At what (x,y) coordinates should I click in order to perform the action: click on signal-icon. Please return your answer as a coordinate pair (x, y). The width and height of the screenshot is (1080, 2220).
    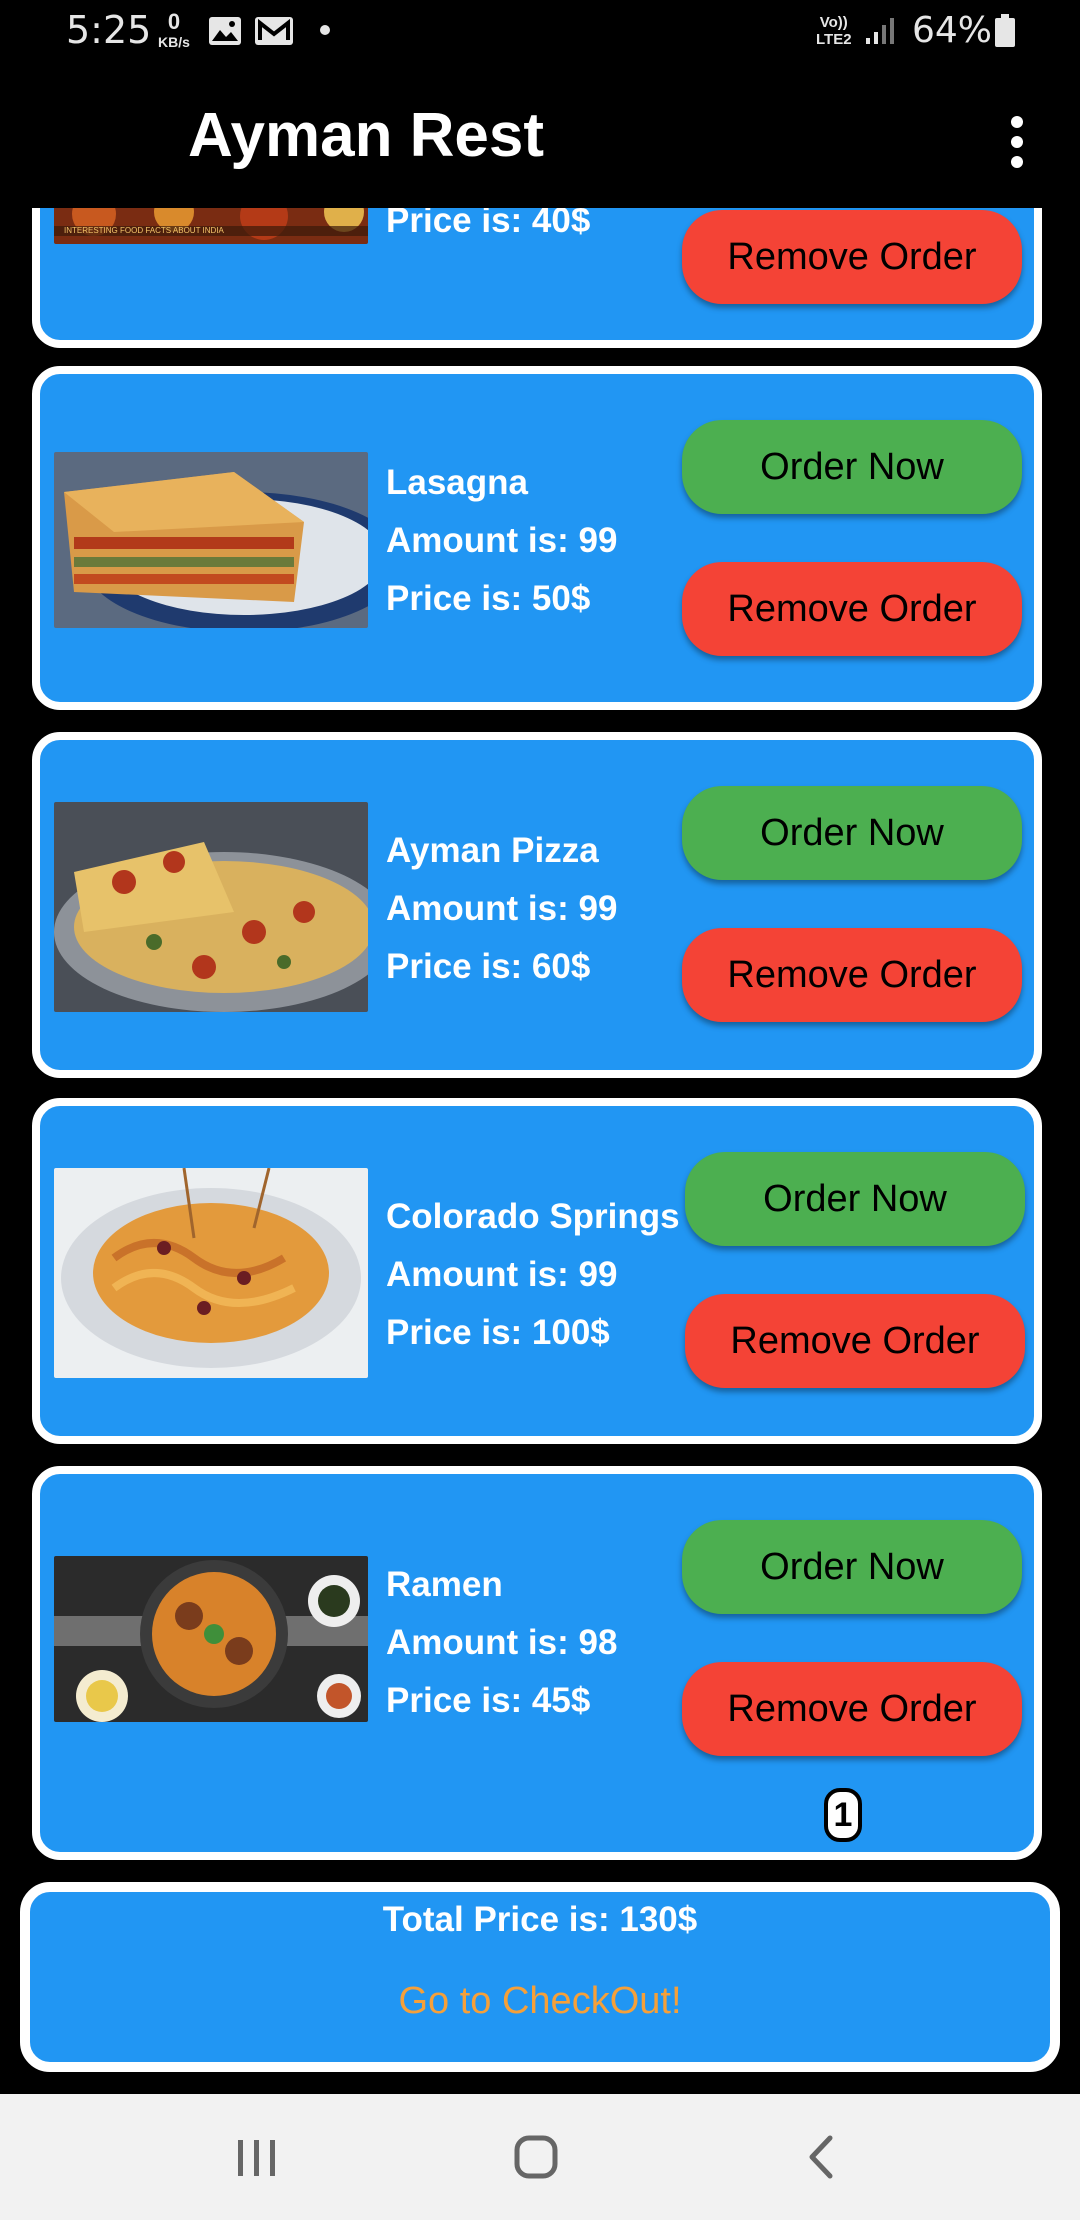
    Looking at the image, I should click on (881, 33).